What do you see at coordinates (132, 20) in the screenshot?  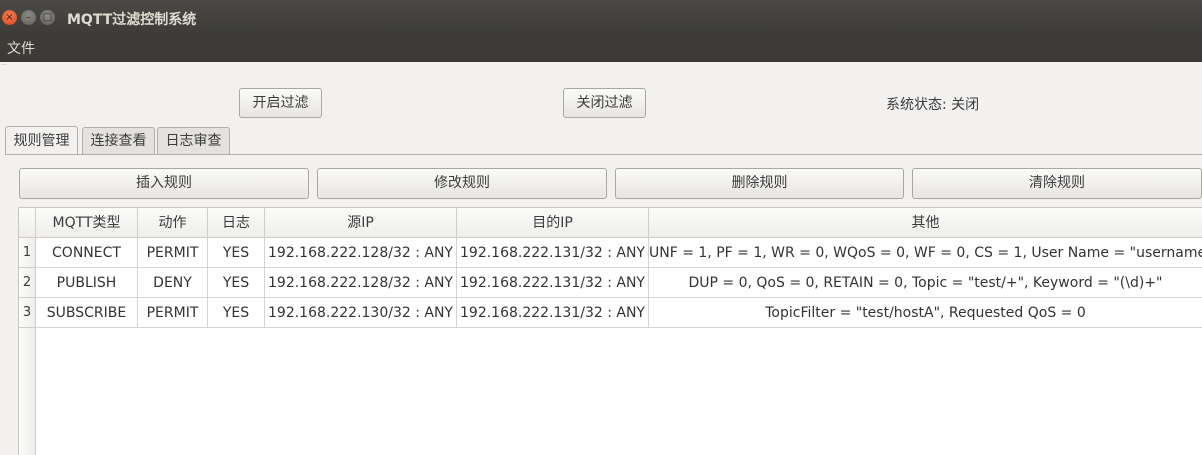 I see `window-title: MQTT过滤控制系统` at bounding box center [132, 20].